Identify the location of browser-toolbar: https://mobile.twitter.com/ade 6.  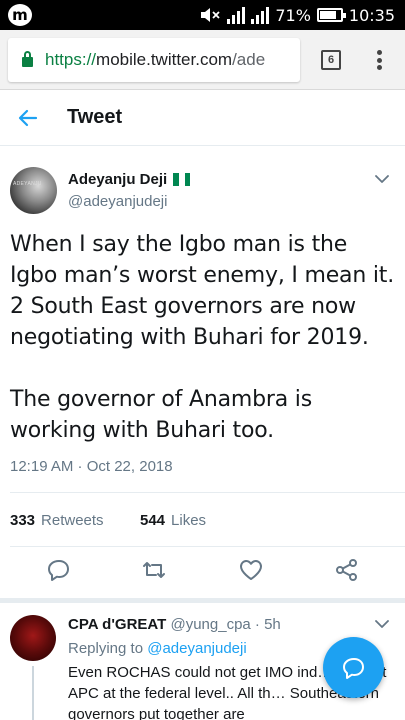
(202, 60).